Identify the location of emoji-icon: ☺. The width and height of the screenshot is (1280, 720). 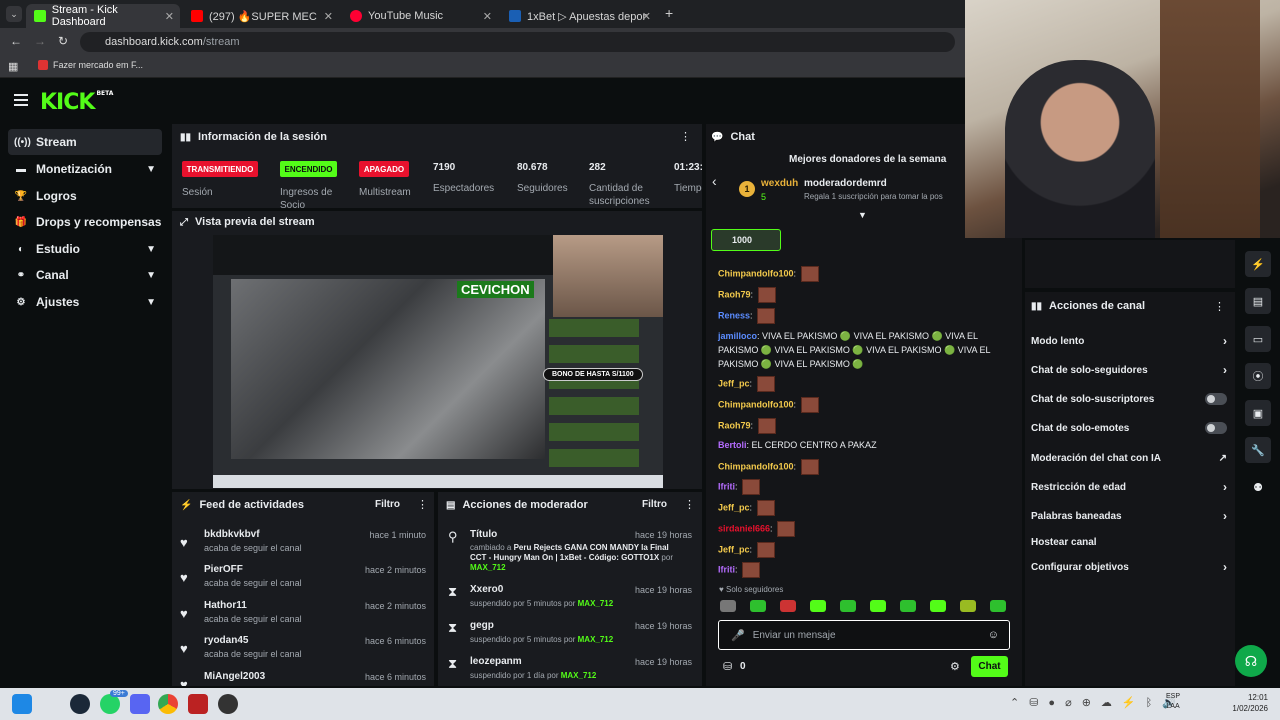
(993, 635).